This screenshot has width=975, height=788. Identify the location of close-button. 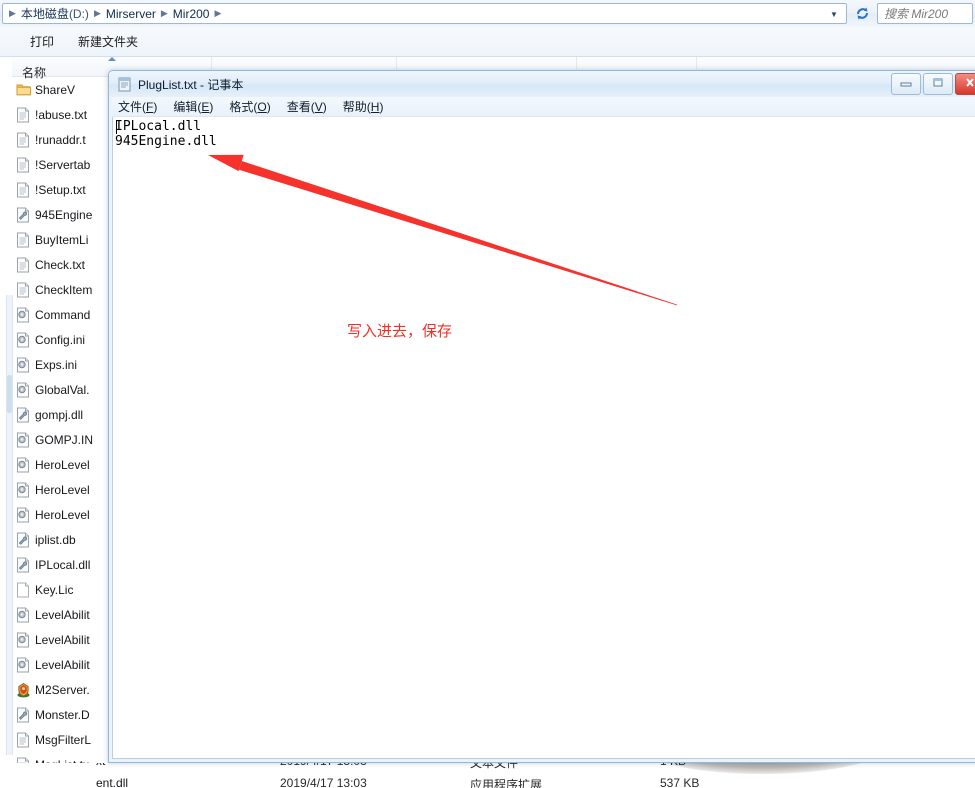
(965, 84).